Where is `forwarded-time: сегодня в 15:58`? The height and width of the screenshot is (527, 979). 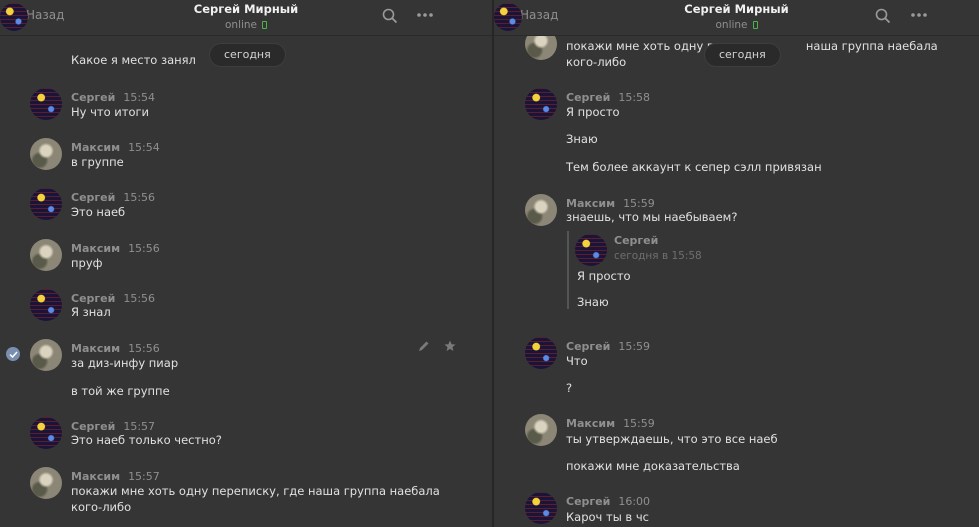
forwarded-time: сегодня в 15:58 is located at coordinates (658, 256).